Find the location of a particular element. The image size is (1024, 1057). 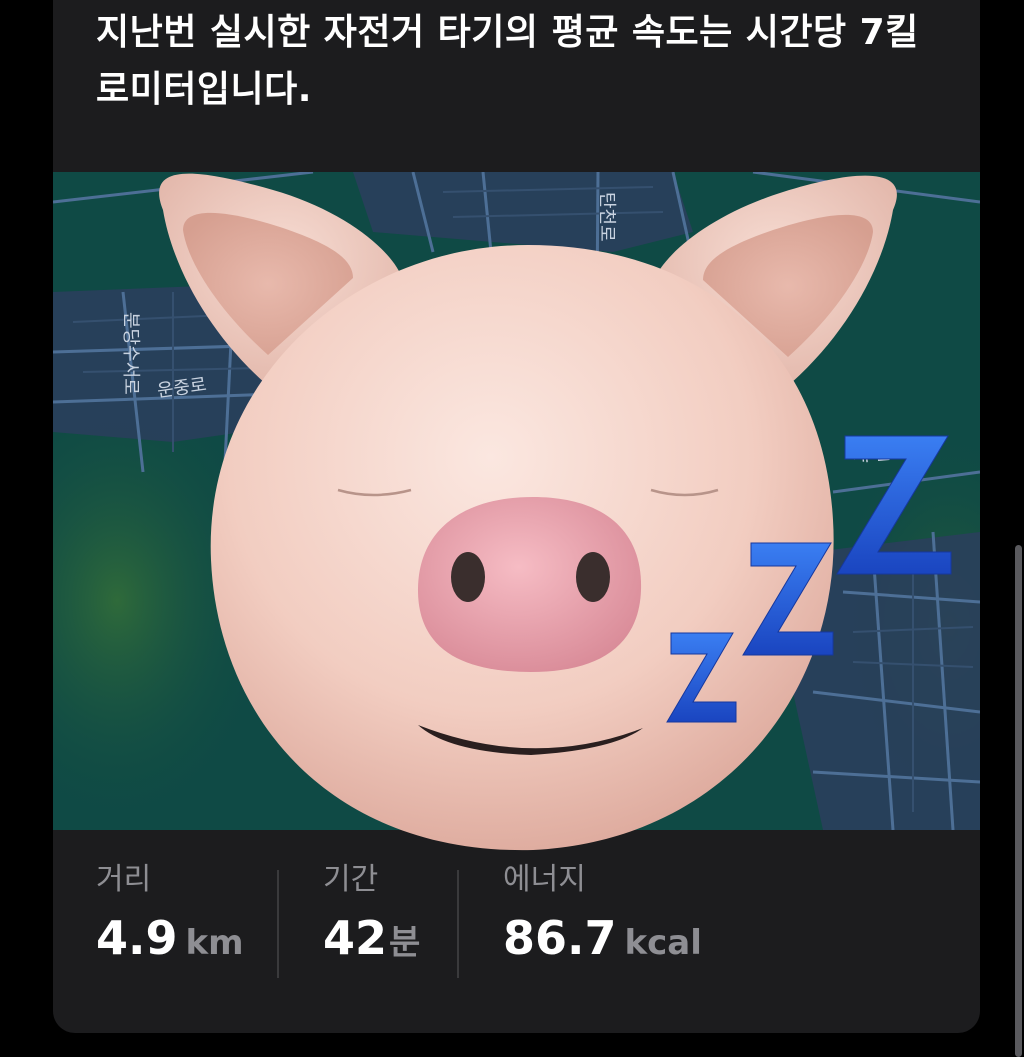

road-label-bundang-suseo: 분당수서로 is located at coordinates (130, 353).